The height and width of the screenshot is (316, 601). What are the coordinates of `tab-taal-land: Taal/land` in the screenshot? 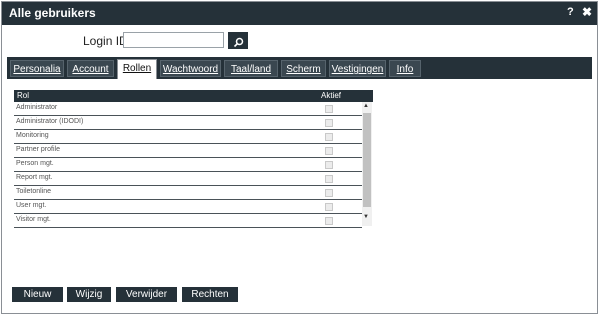 It's located at (251, 68).